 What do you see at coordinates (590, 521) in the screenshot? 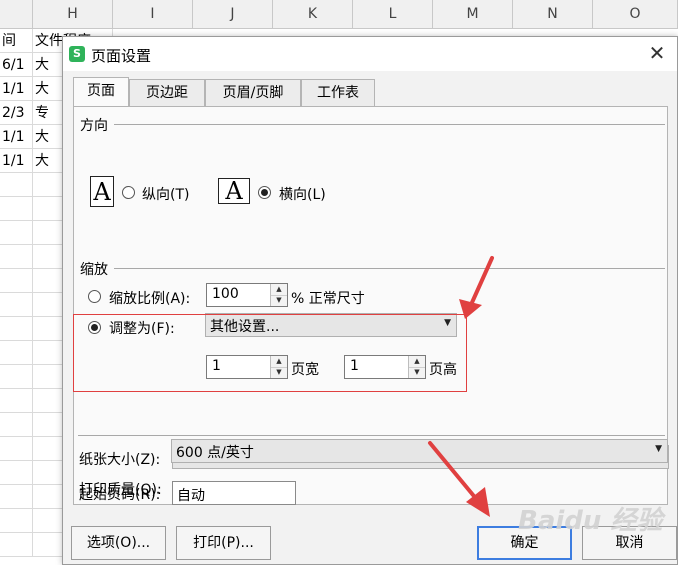
I see `baidu-watermark: Baidu 经验` at bounding box center [590, 521].